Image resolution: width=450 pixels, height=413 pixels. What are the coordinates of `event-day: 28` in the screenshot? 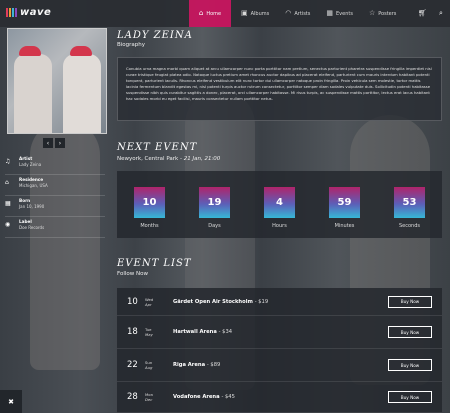 It's located at (132, 397).